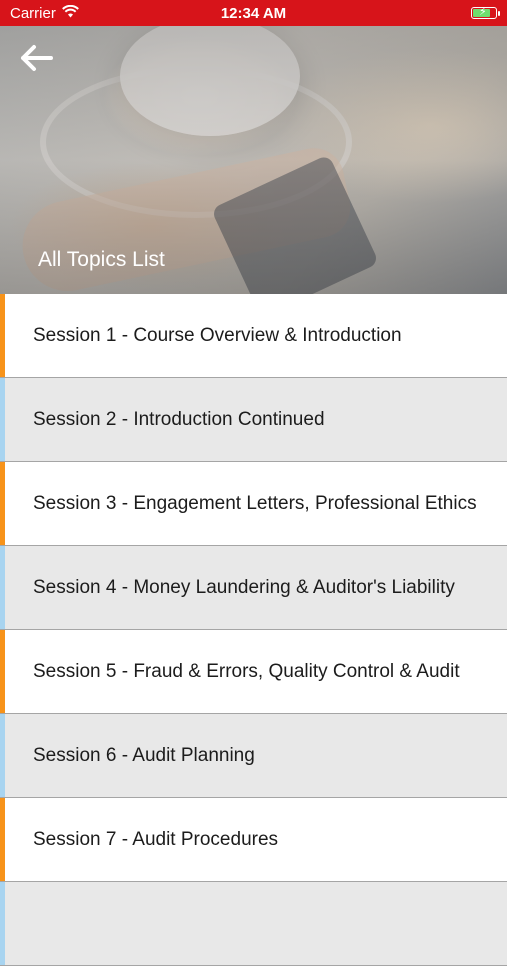 This screenshot has width=507, height=966. I want to click on battery-icon: ⚡, so click(485, 12).